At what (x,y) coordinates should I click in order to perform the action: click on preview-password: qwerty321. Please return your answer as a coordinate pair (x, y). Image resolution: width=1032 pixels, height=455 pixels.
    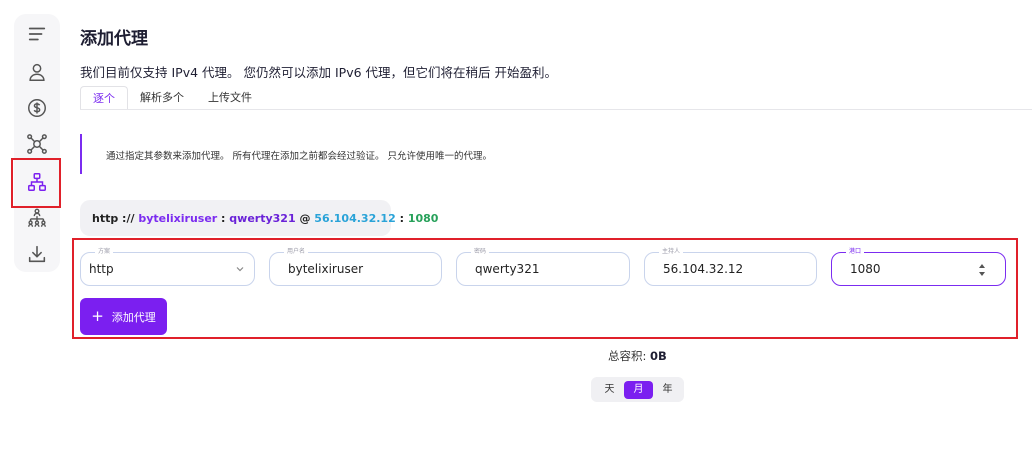
    Looking at the image, I should click on (262, 218).